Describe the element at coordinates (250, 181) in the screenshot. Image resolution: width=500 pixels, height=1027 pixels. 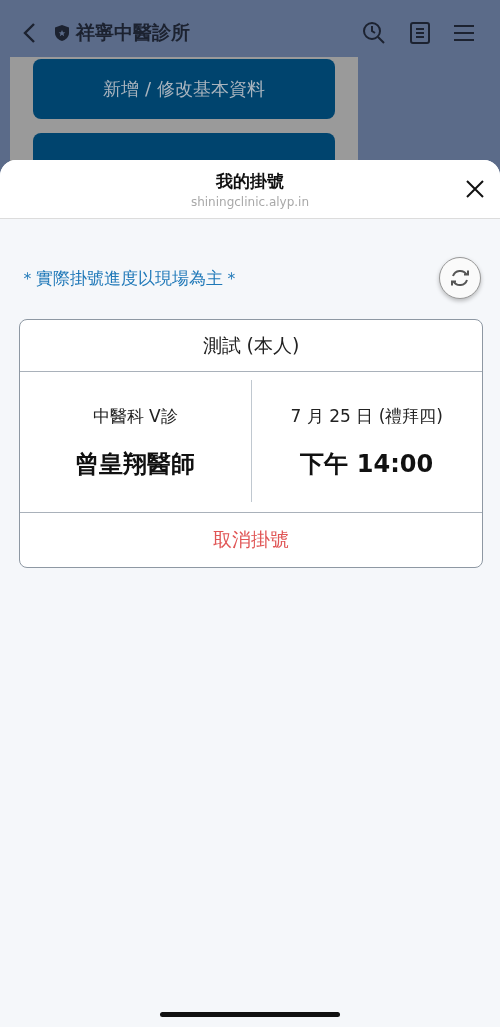
I see `sheet-title: 我的掛號` at that location.